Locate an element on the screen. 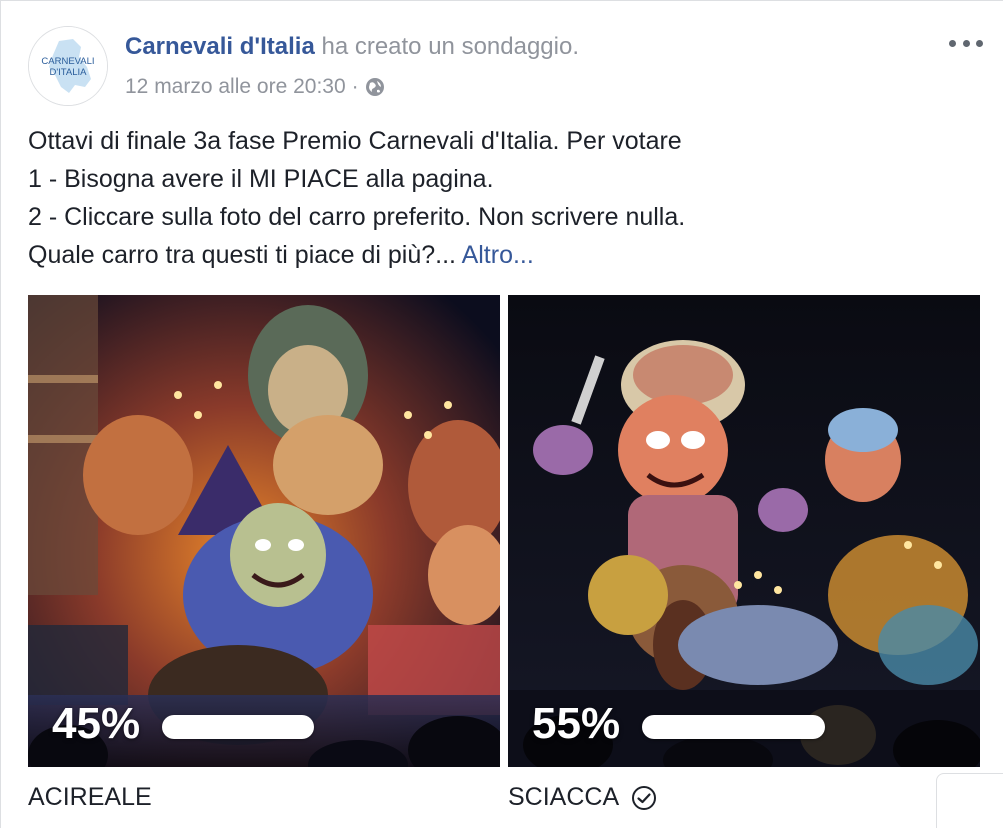 The image size is (1003, 828). post-timestamp: 12 marzo alle ore 20:30 is located at coordinates (235, 87).